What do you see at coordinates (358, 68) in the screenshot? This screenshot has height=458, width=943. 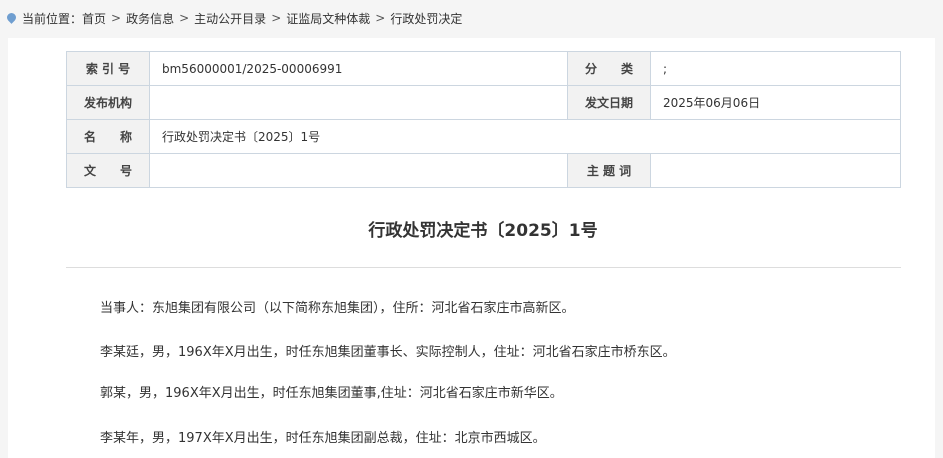 I see `index-value: bm56000001/2025-00006991` at bounding box center [358, 68].